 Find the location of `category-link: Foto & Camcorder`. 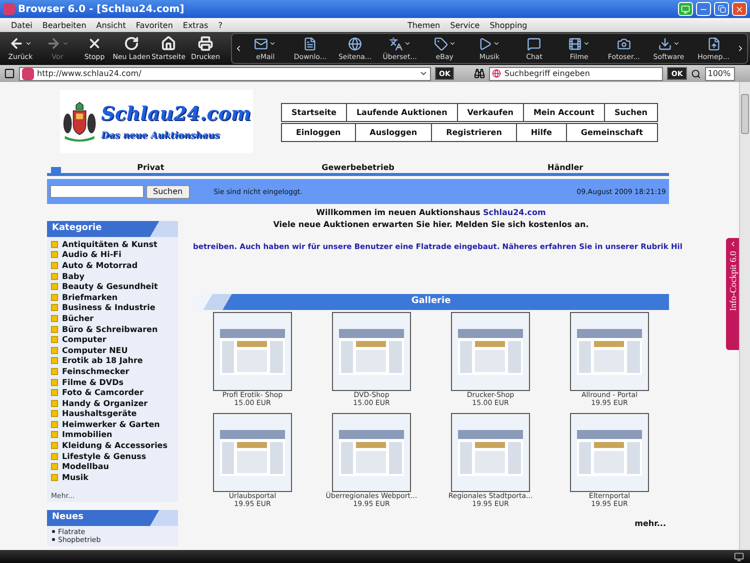

category-link: Foto & Camcorder is located at coordinates (112, 392).